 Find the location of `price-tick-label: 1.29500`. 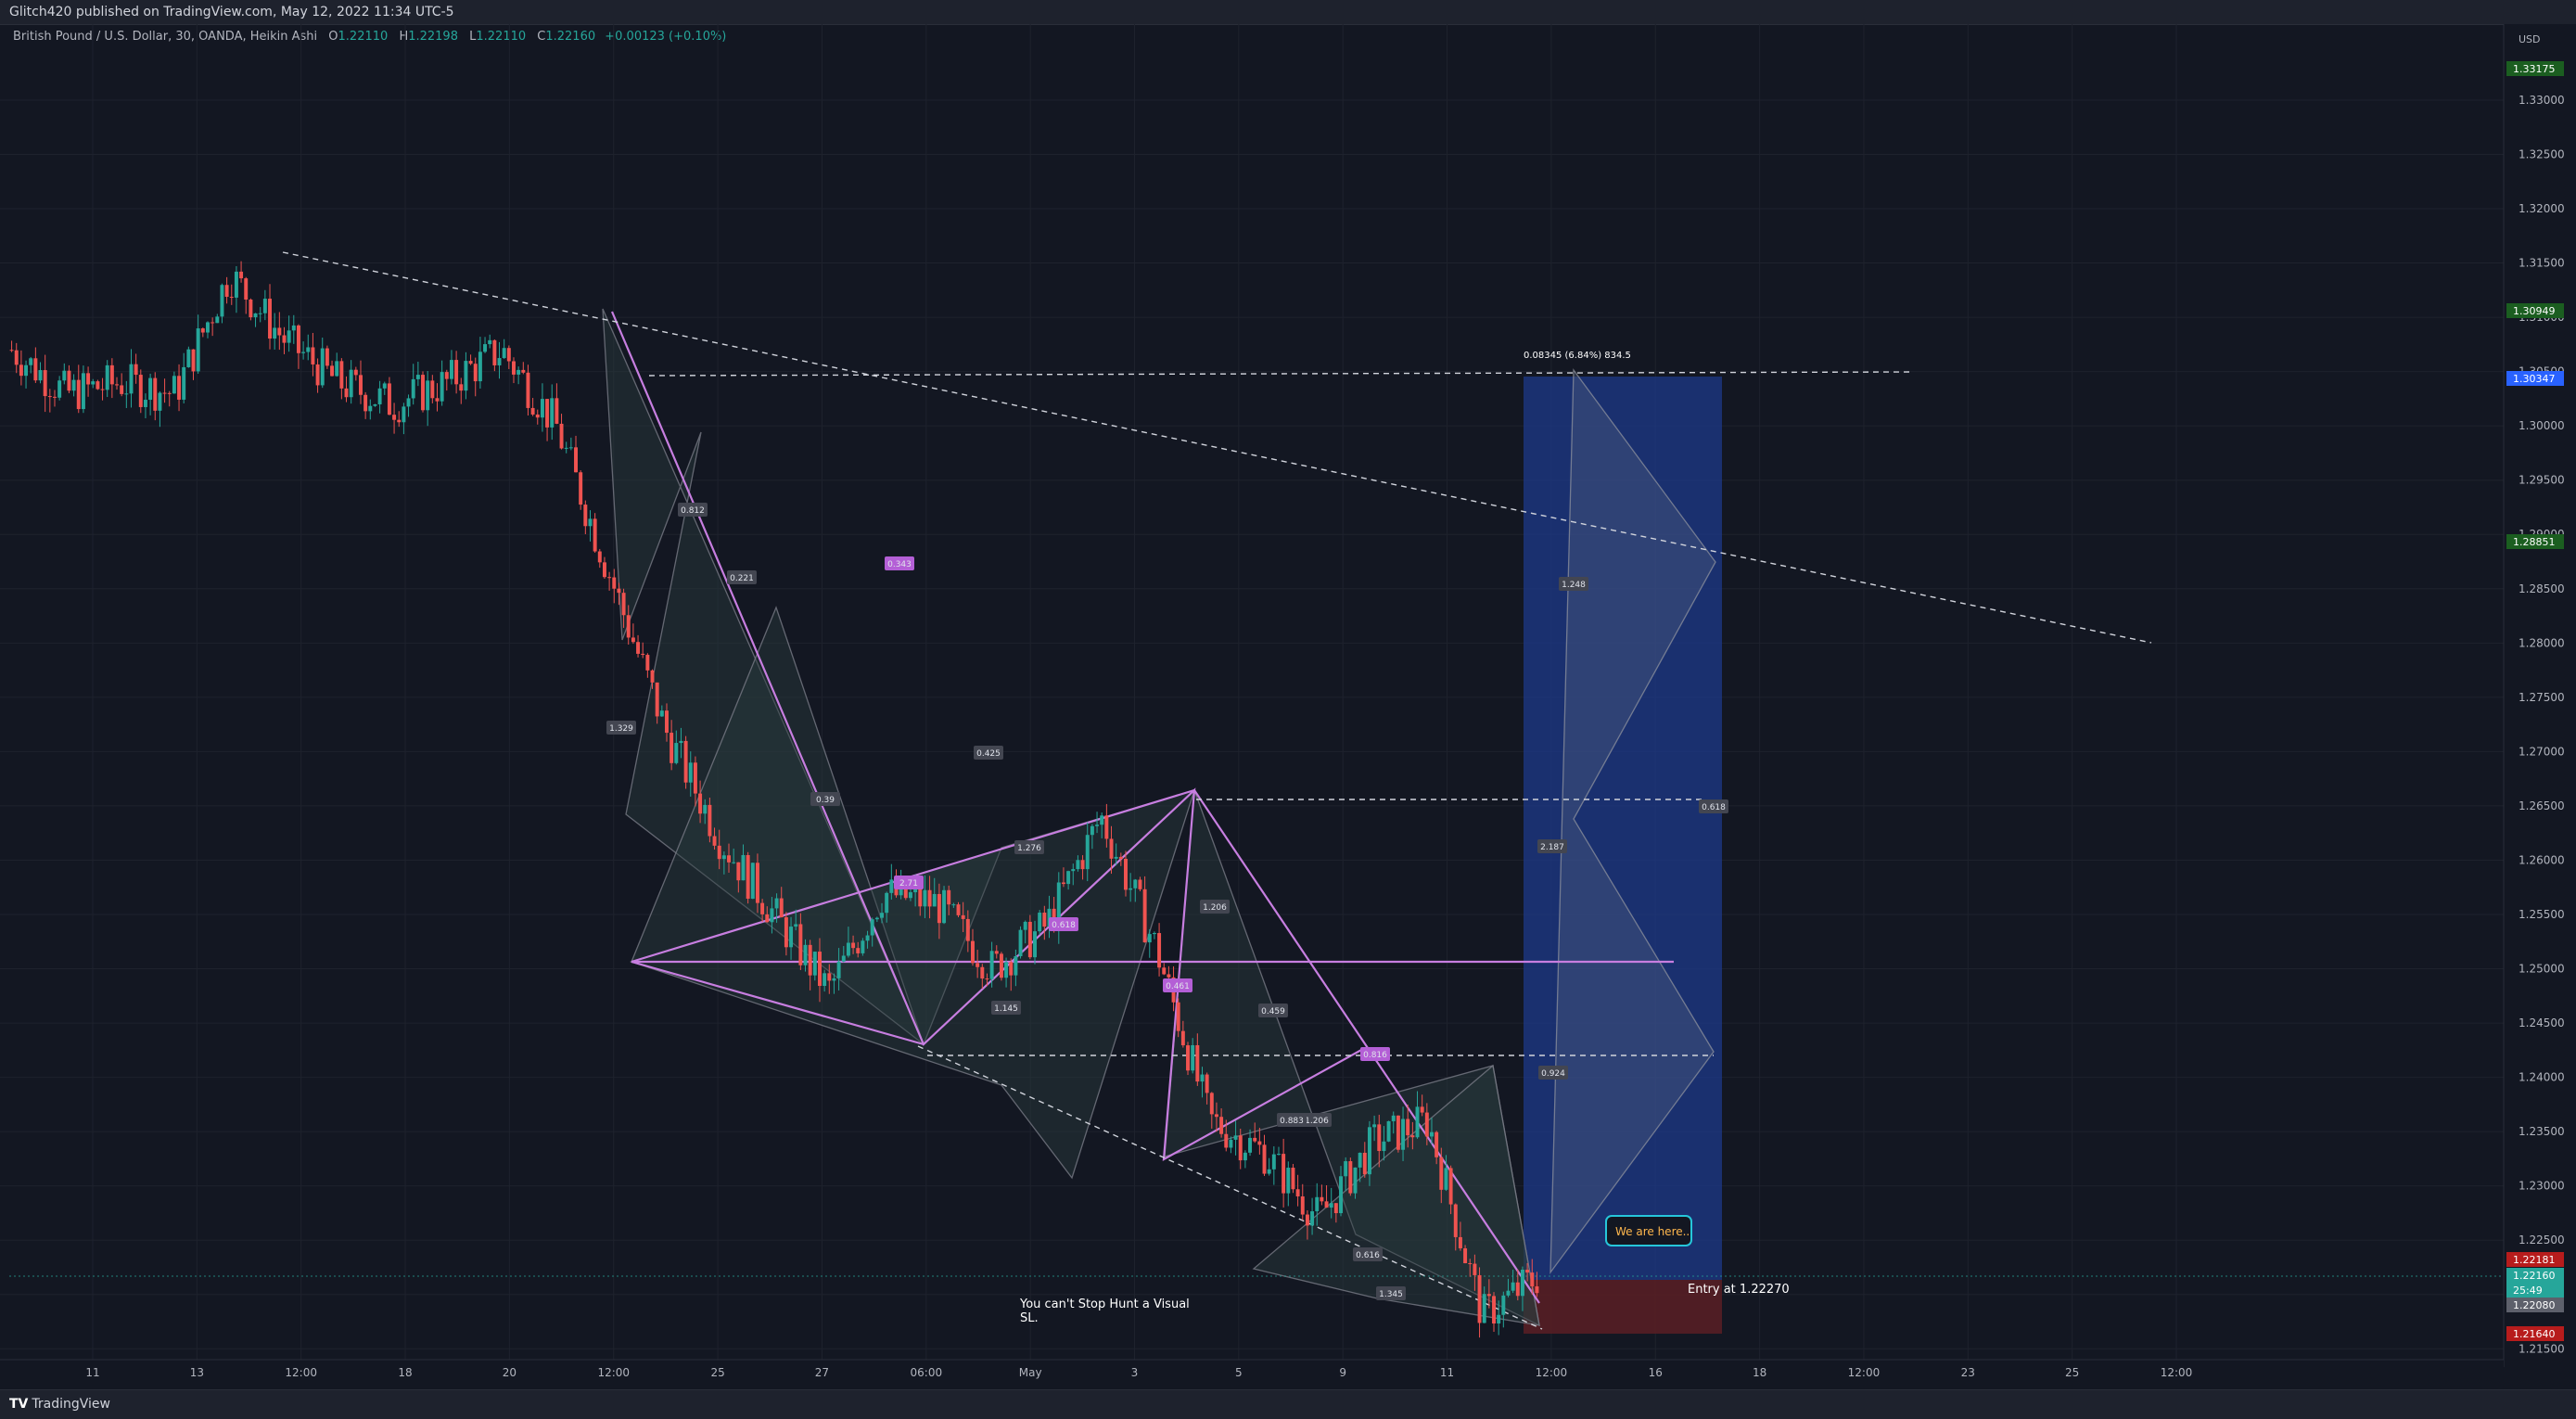

price-tick-label: 1.29500 is located at coordinates (2542, 481).